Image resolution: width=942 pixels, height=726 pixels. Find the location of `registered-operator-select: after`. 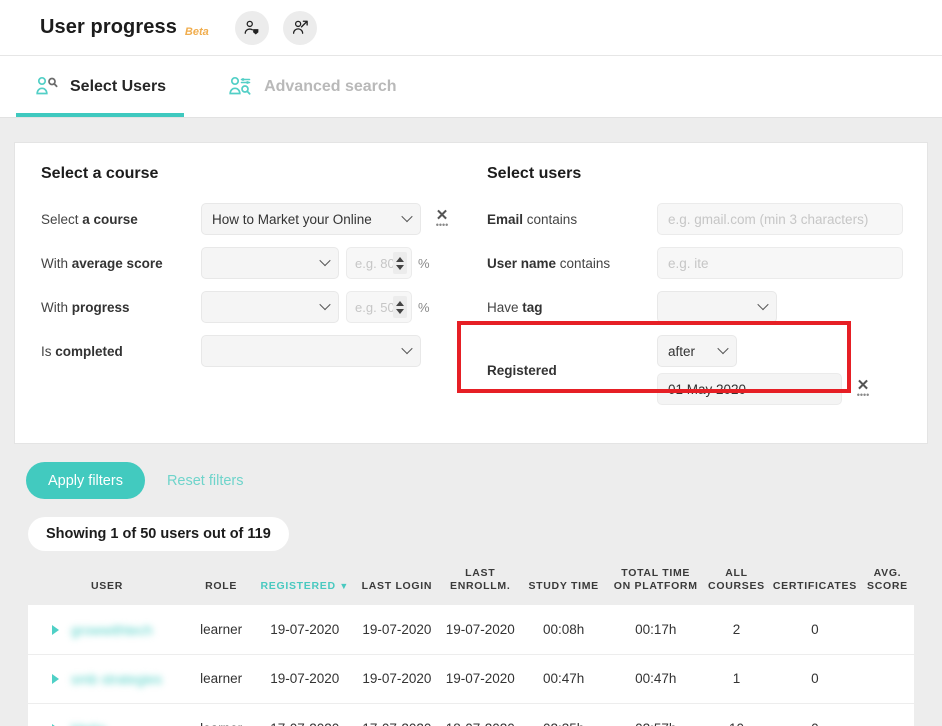

registered-operator-select: after is located at coordinates (697, 351).